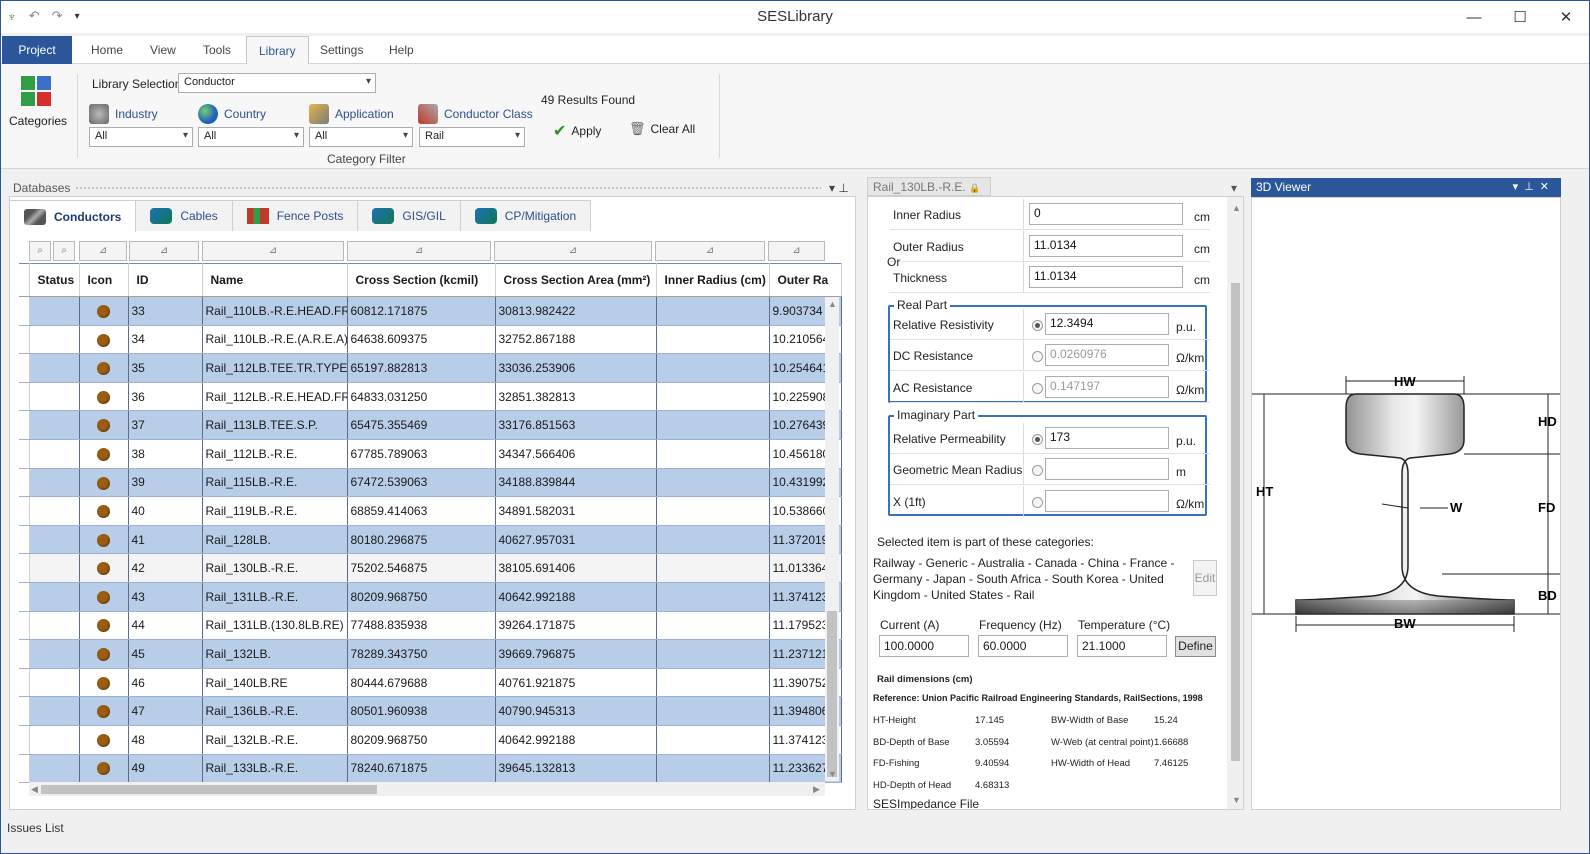 The image size is (1590, 854). Describe the element at coordinates (163, 50) in the screenshot. I see `tab-view: View` at that location.